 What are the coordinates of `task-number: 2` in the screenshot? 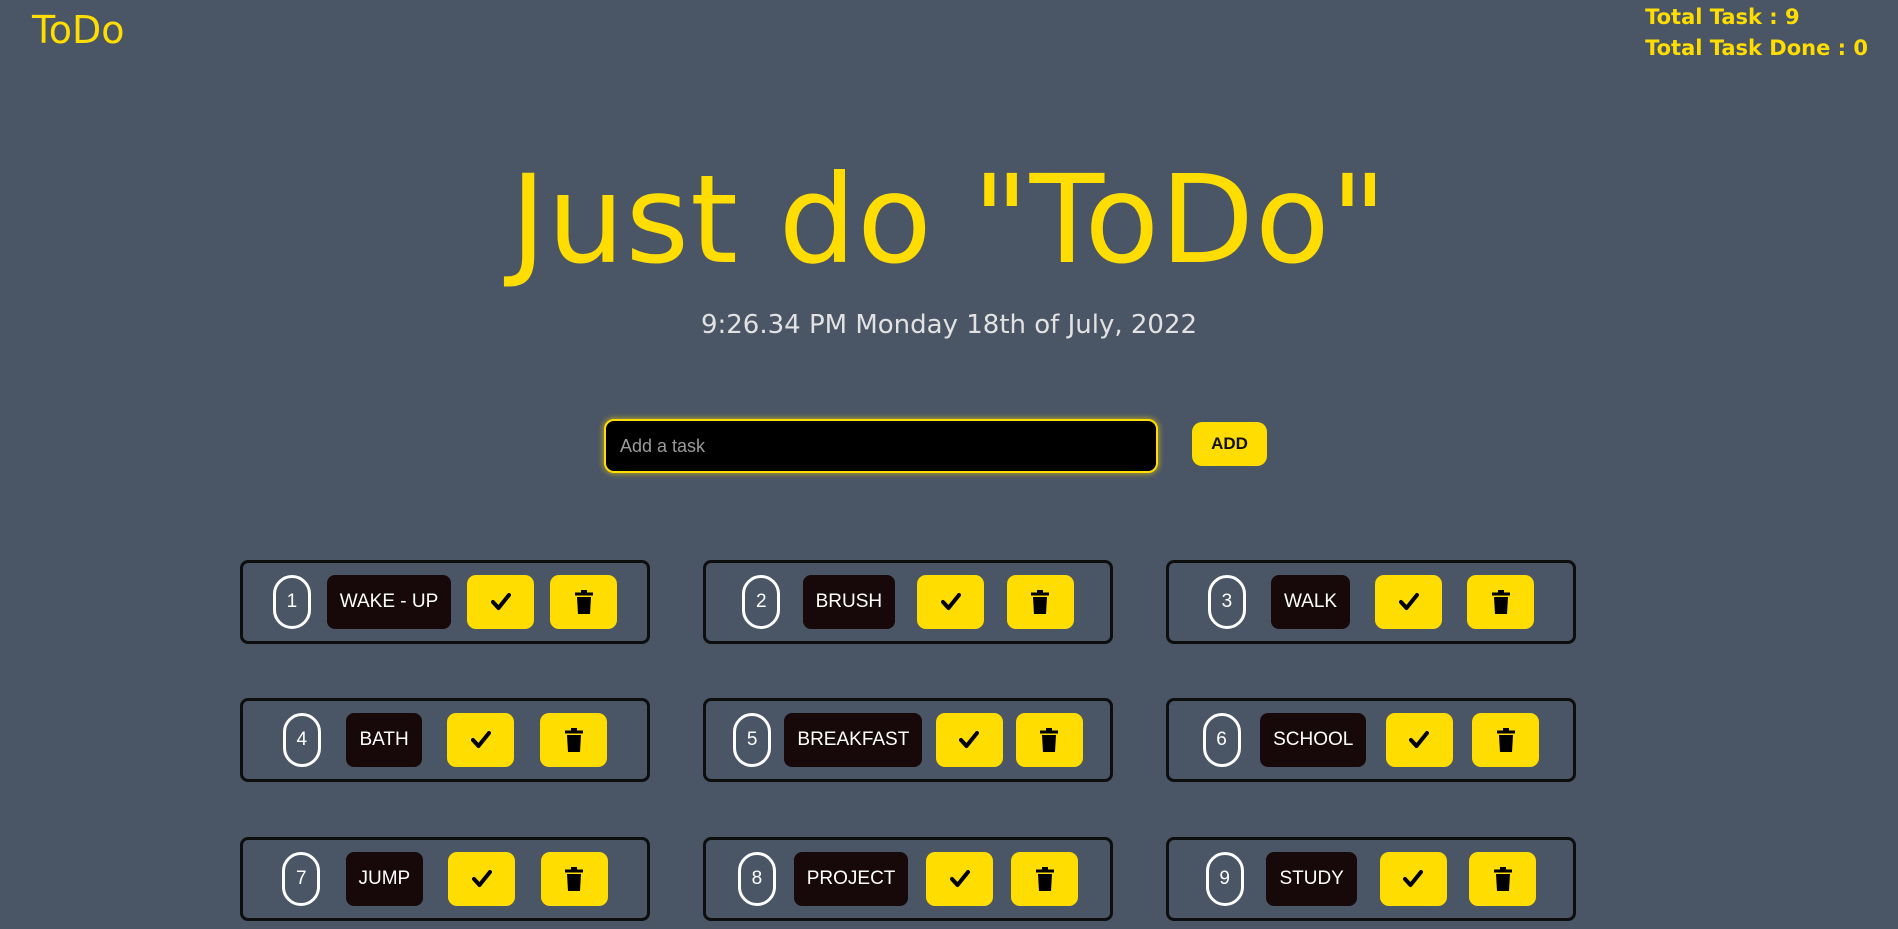 It's located at (761, 602).